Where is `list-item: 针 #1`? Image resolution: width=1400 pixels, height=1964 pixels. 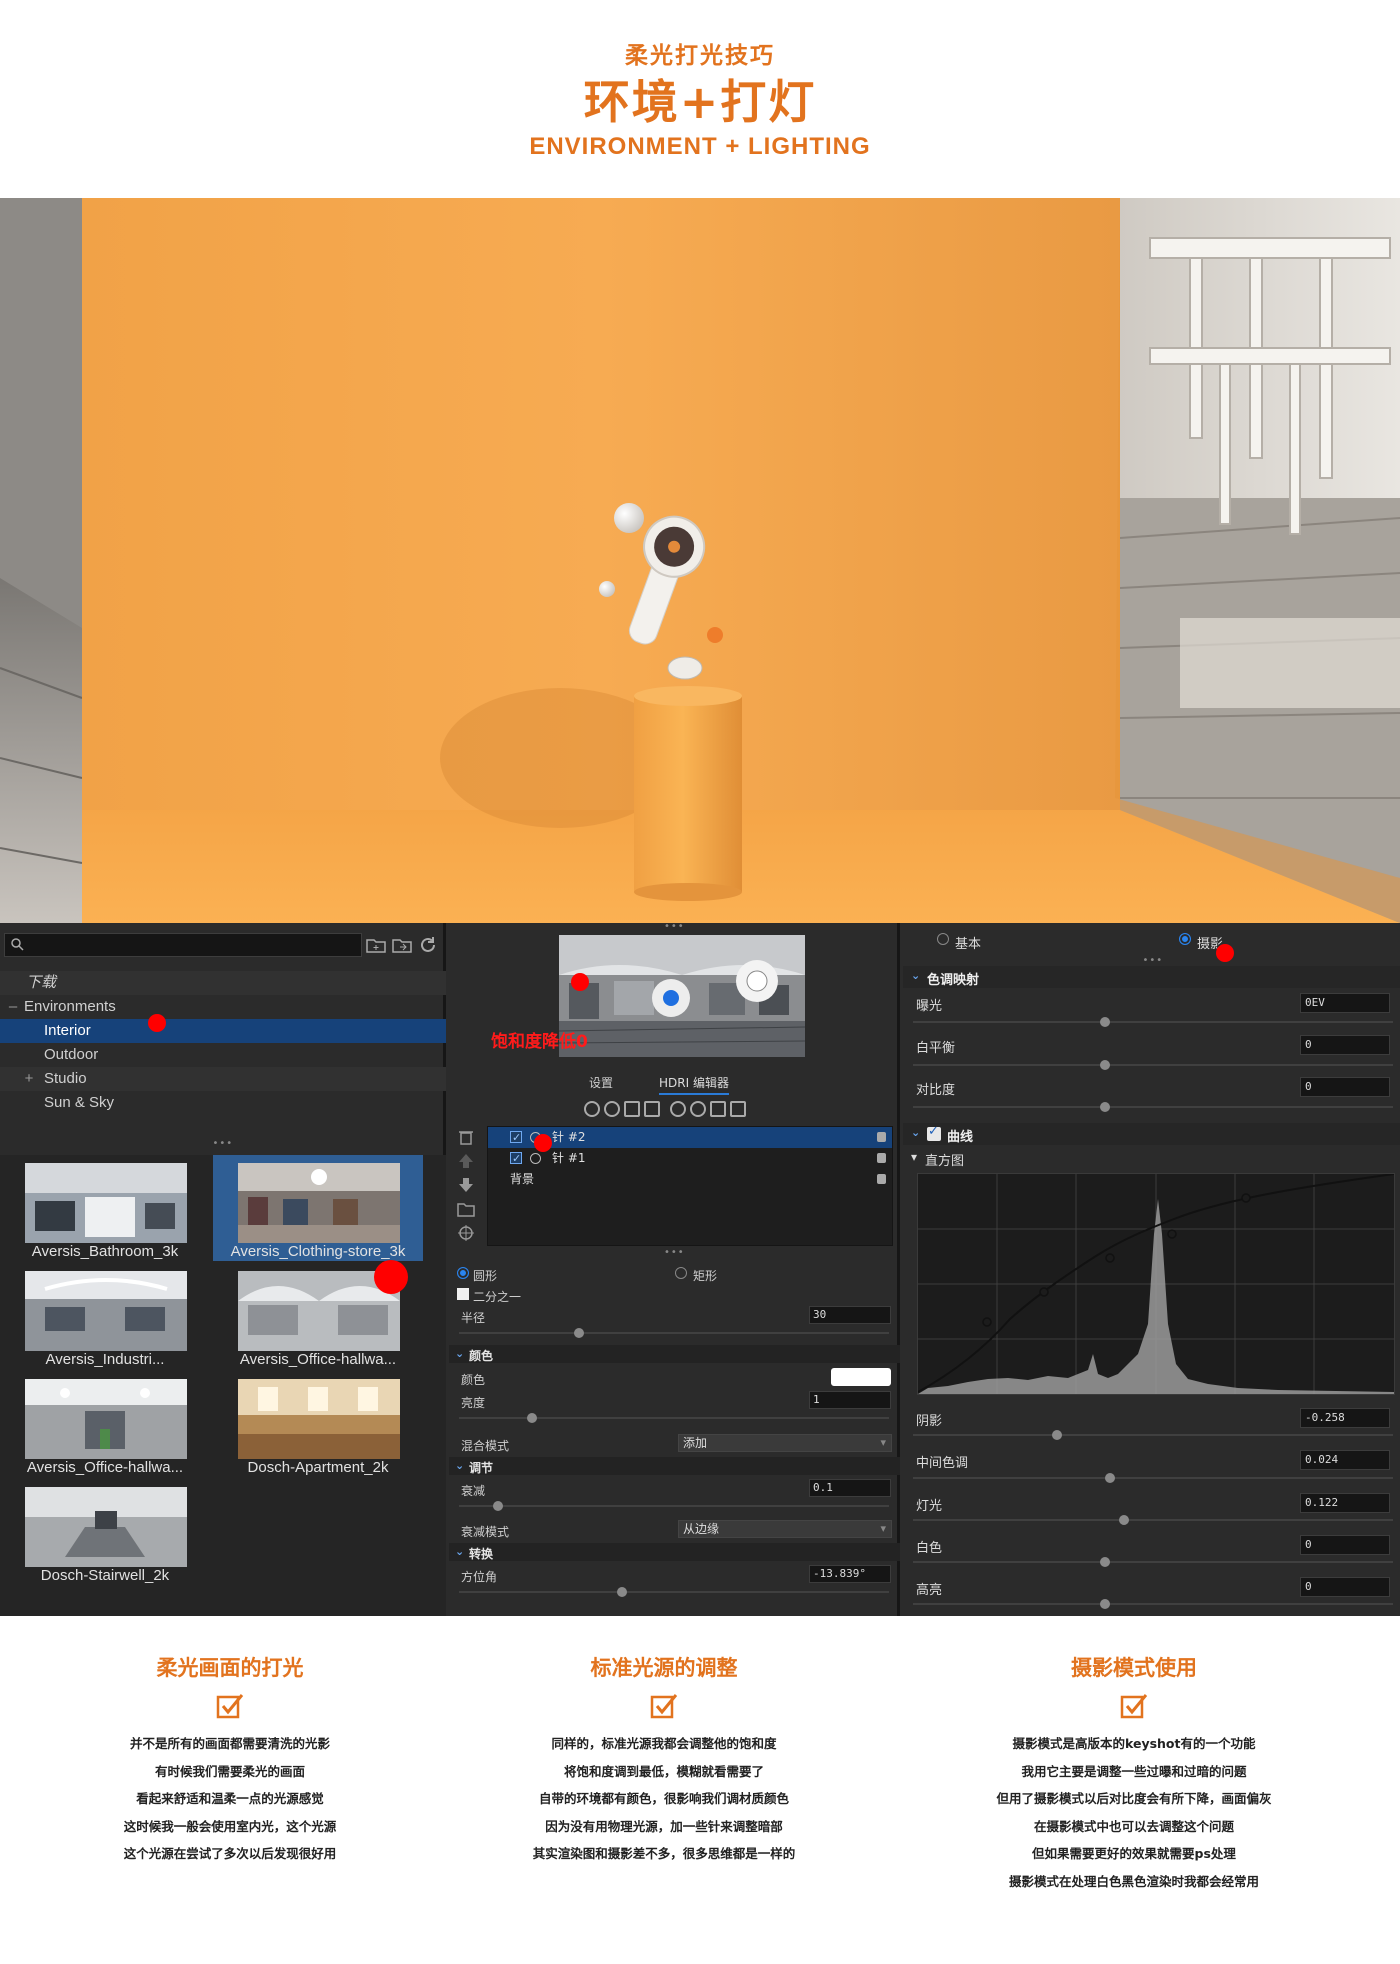
list-item: 针 #1 is located at coordinates (690, 1158).